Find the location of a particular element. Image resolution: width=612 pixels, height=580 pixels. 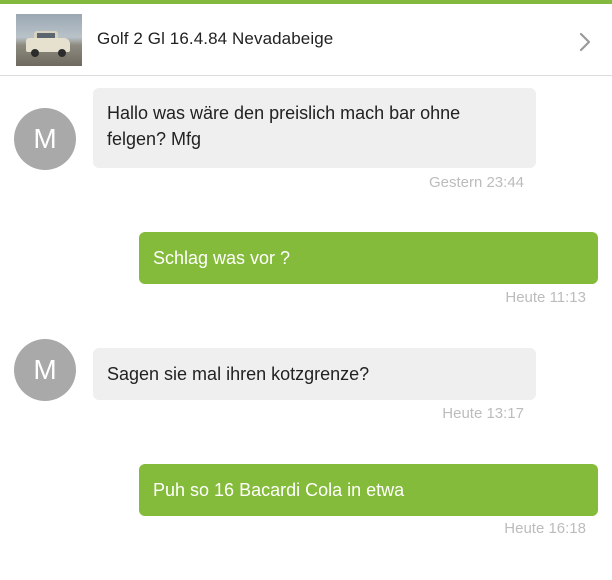

outgoing-message-bubble: Schlag was vor ? is located at coordinates (368, 258).